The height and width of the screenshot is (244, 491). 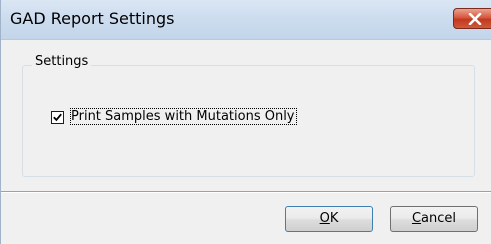 I want to click on ok-mnemonic: O, so click(x=324, y=218).